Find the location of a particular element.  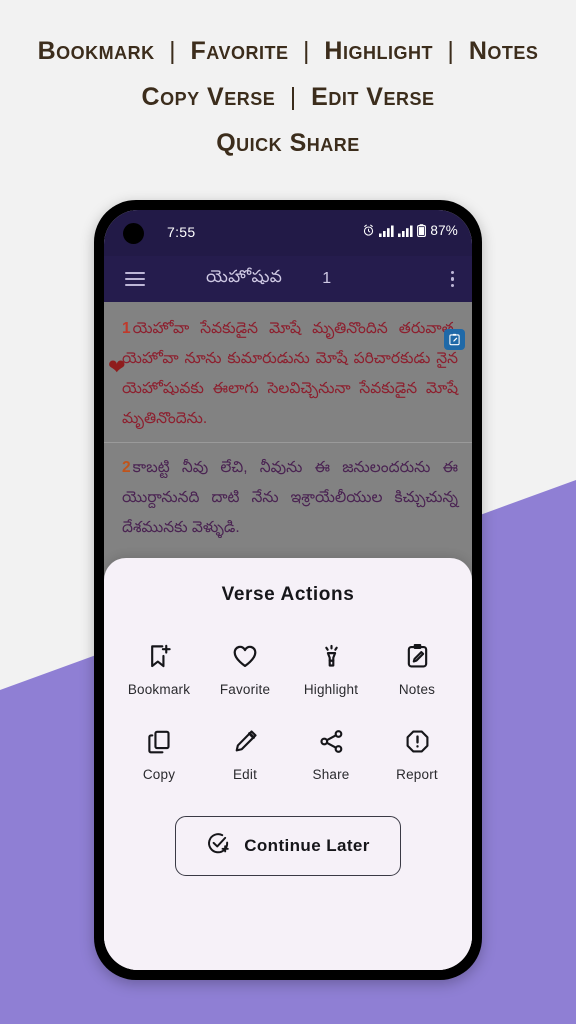

highlighter-icon is located at coordinates (331, 656).